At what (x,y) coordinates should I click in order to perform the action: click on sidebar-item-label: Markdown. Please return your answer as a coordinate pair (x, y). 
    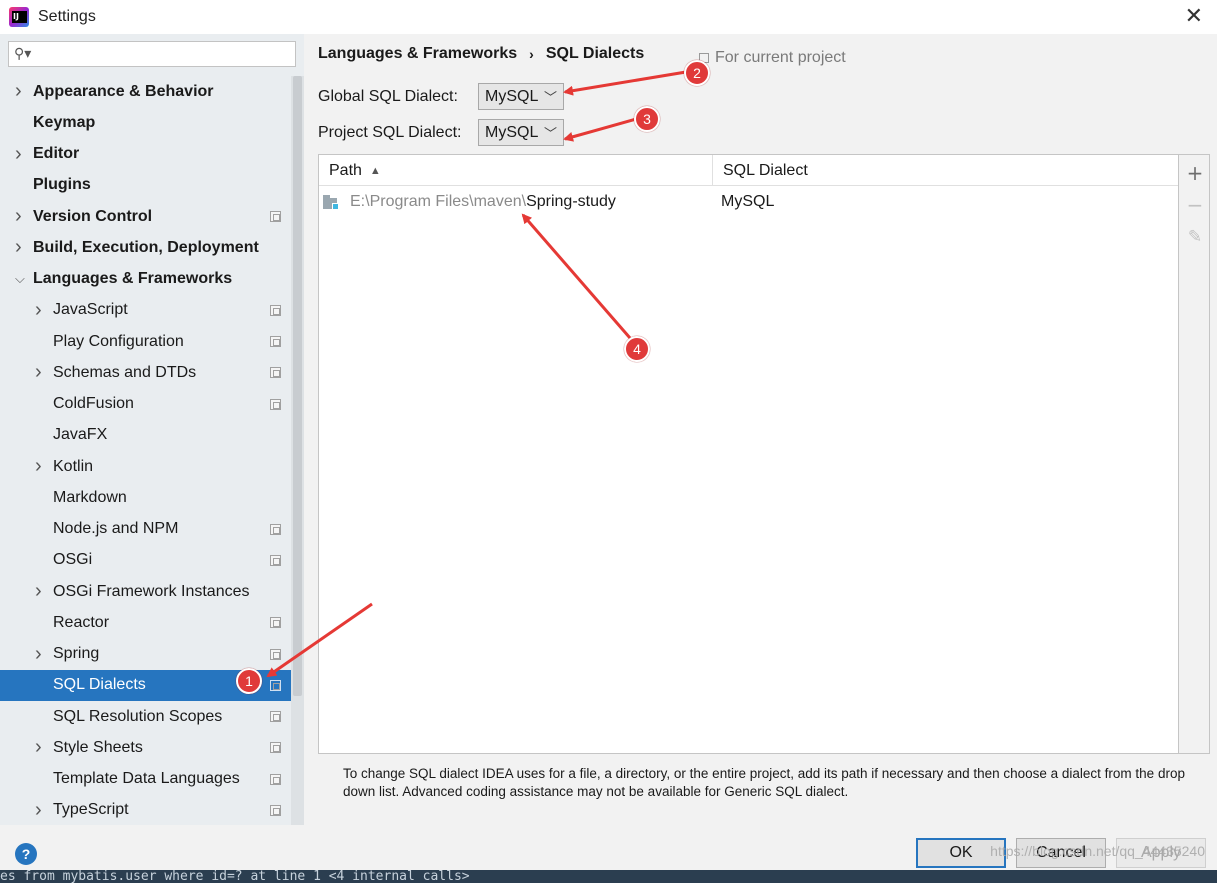
    Looking at the image, I should click on (90, 497).